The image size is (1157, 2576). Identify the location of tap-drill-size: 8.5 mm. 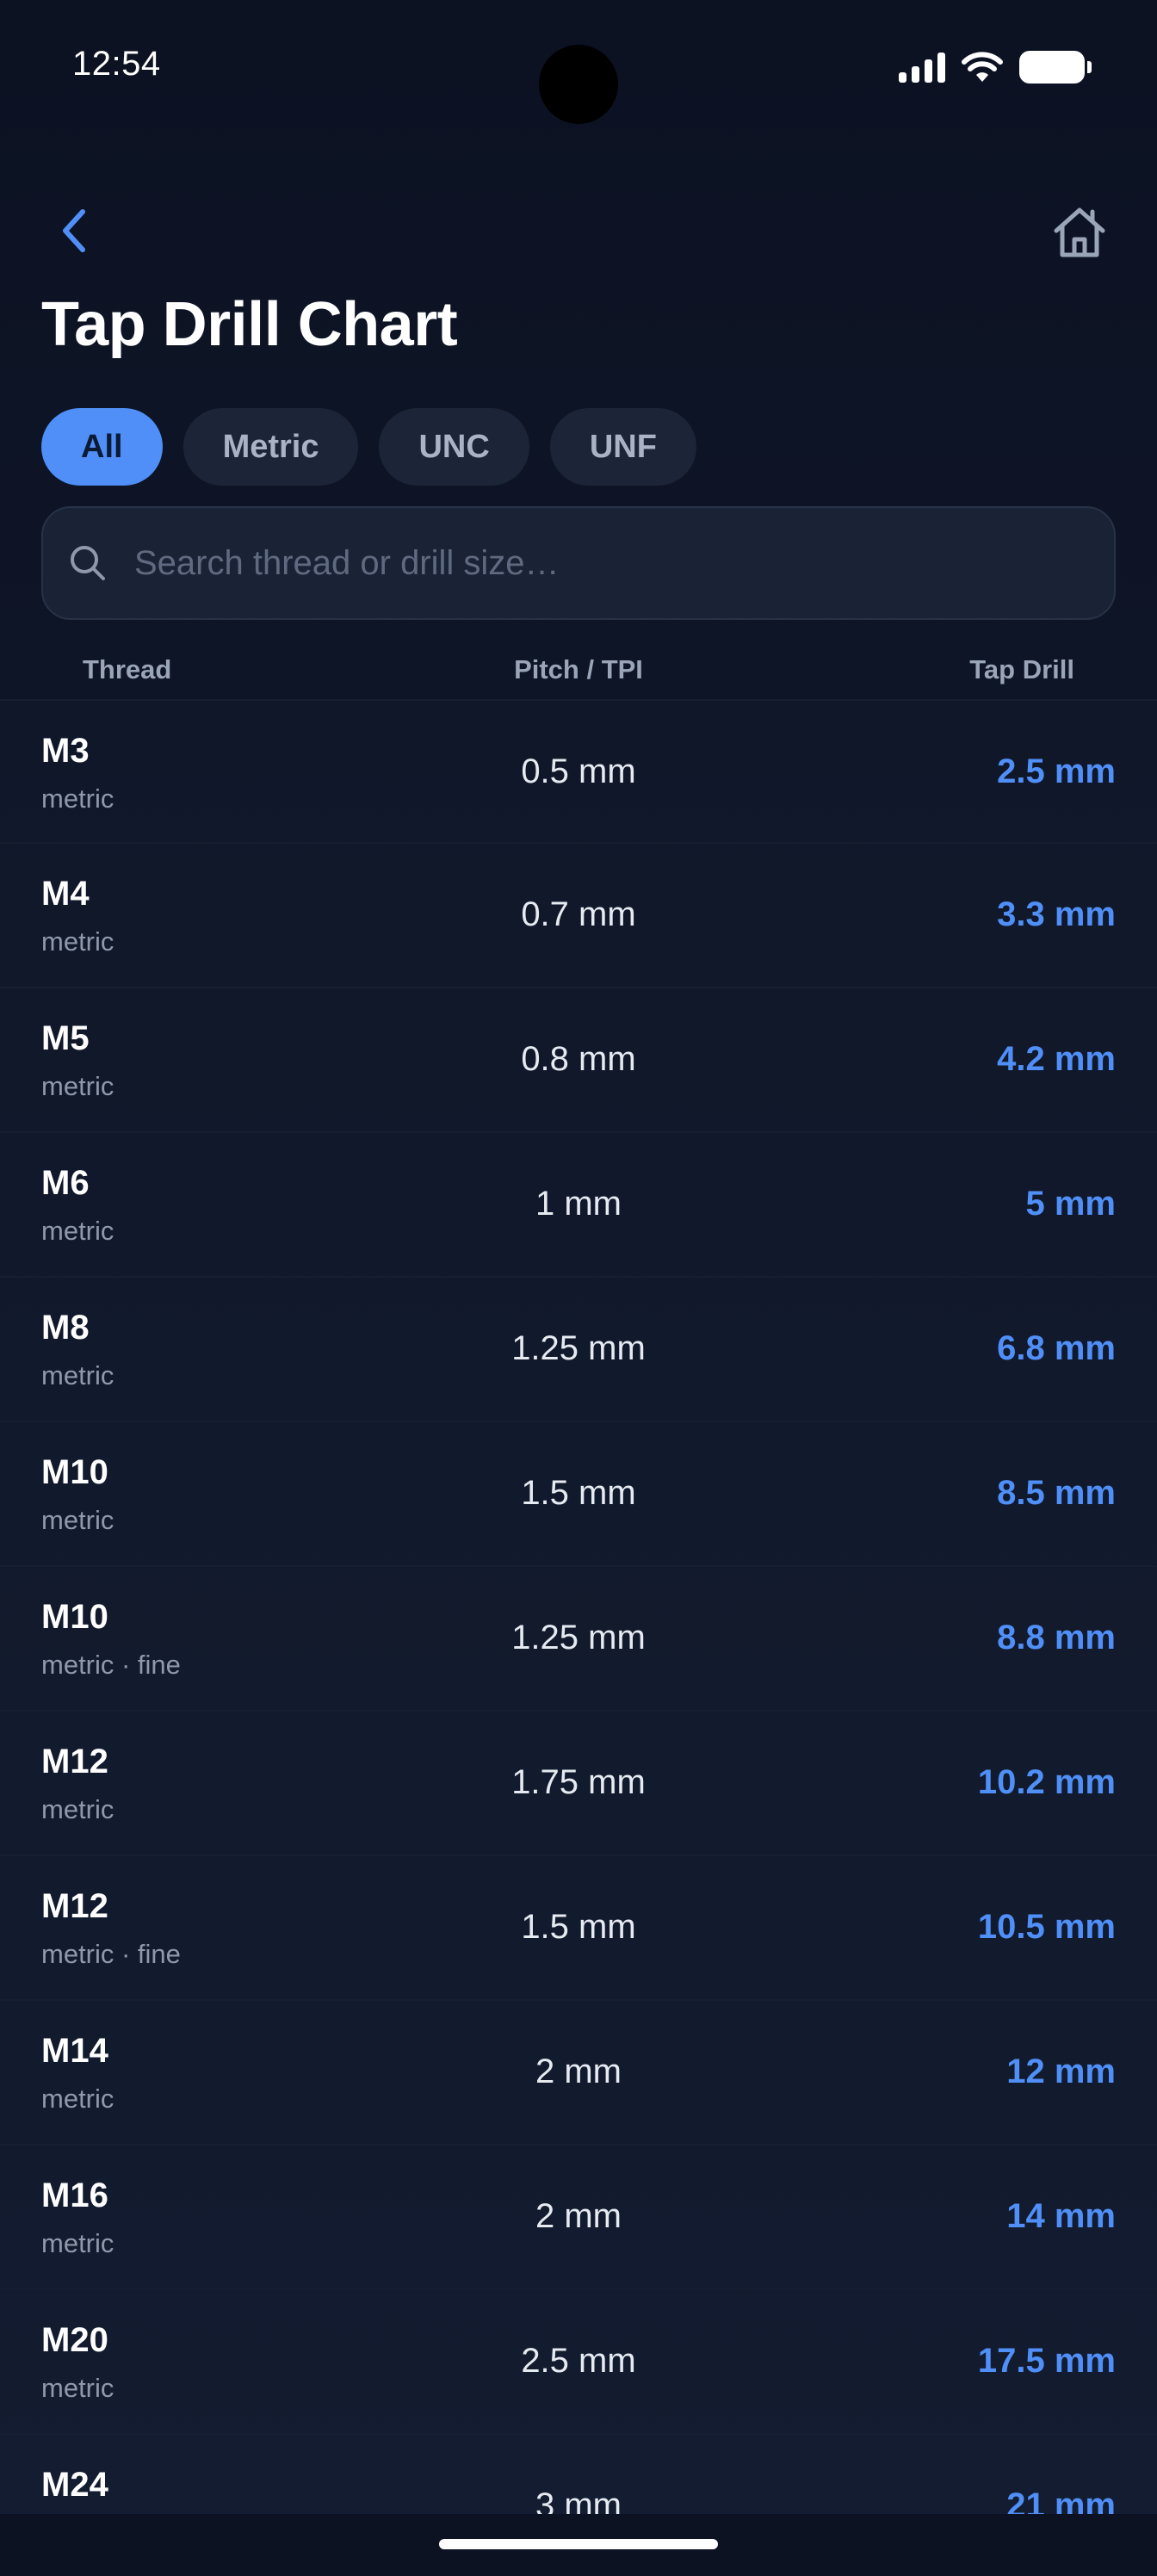
(1056, 1493).